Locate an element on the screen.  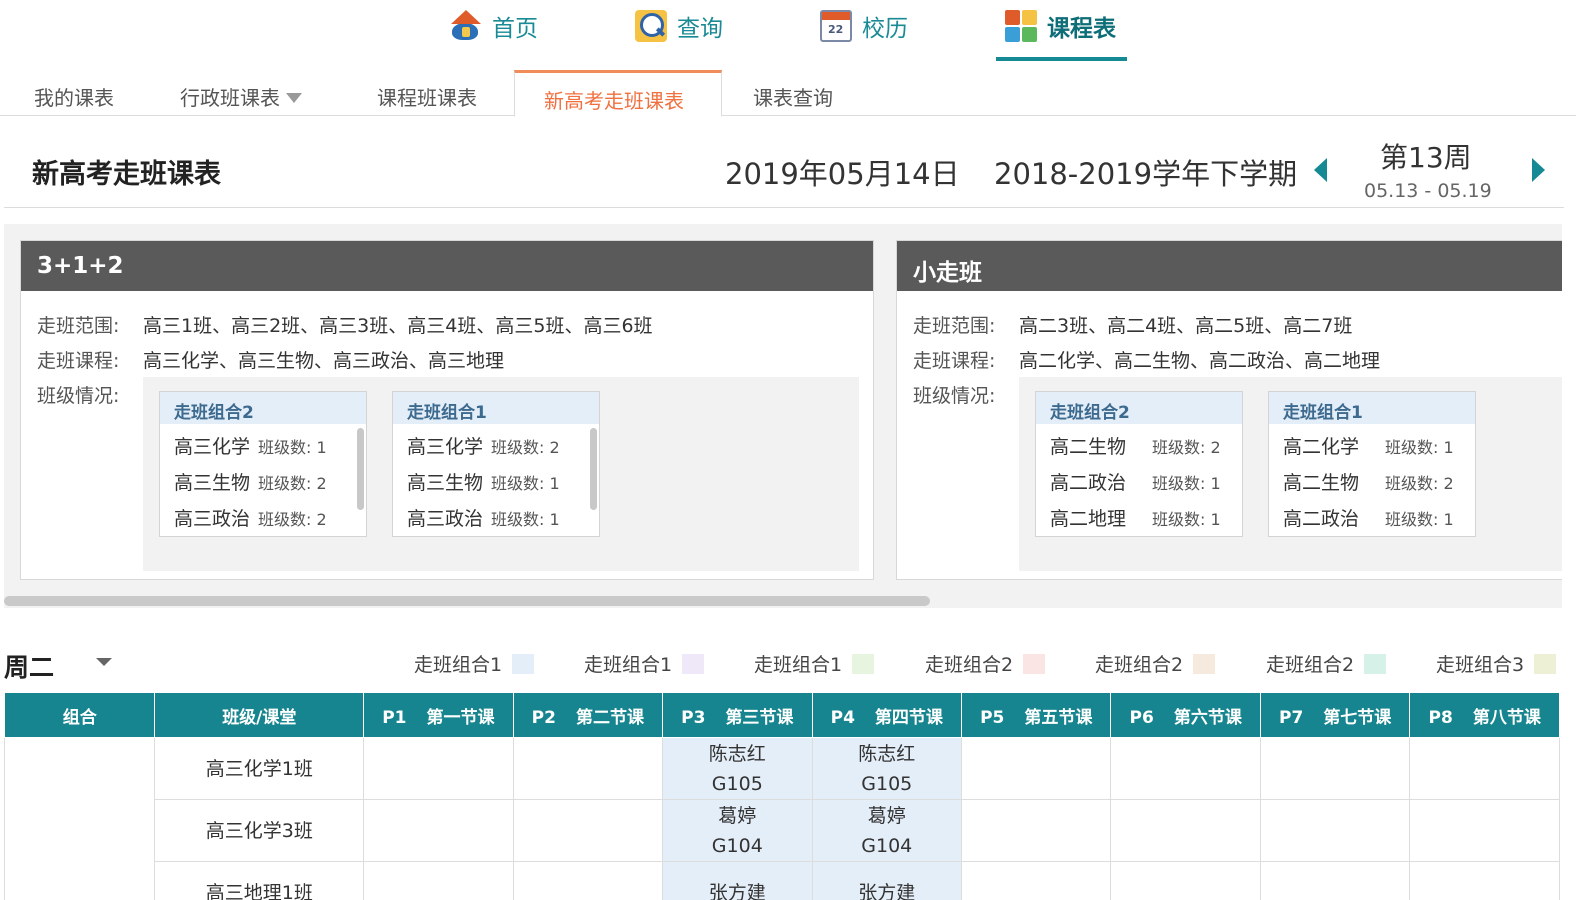
tab-admin-class: 行政班课表 is located at coordinates (241, 96).